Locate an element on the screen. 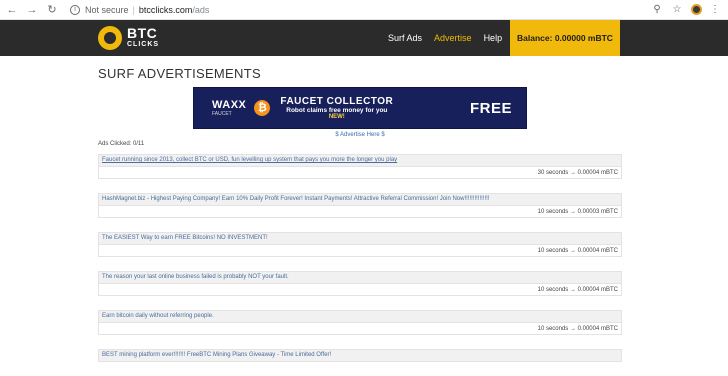 The height and width of the screenshot is (376, 728). banner-brand-sub: FAUCET is located at coordinates (222, 114).